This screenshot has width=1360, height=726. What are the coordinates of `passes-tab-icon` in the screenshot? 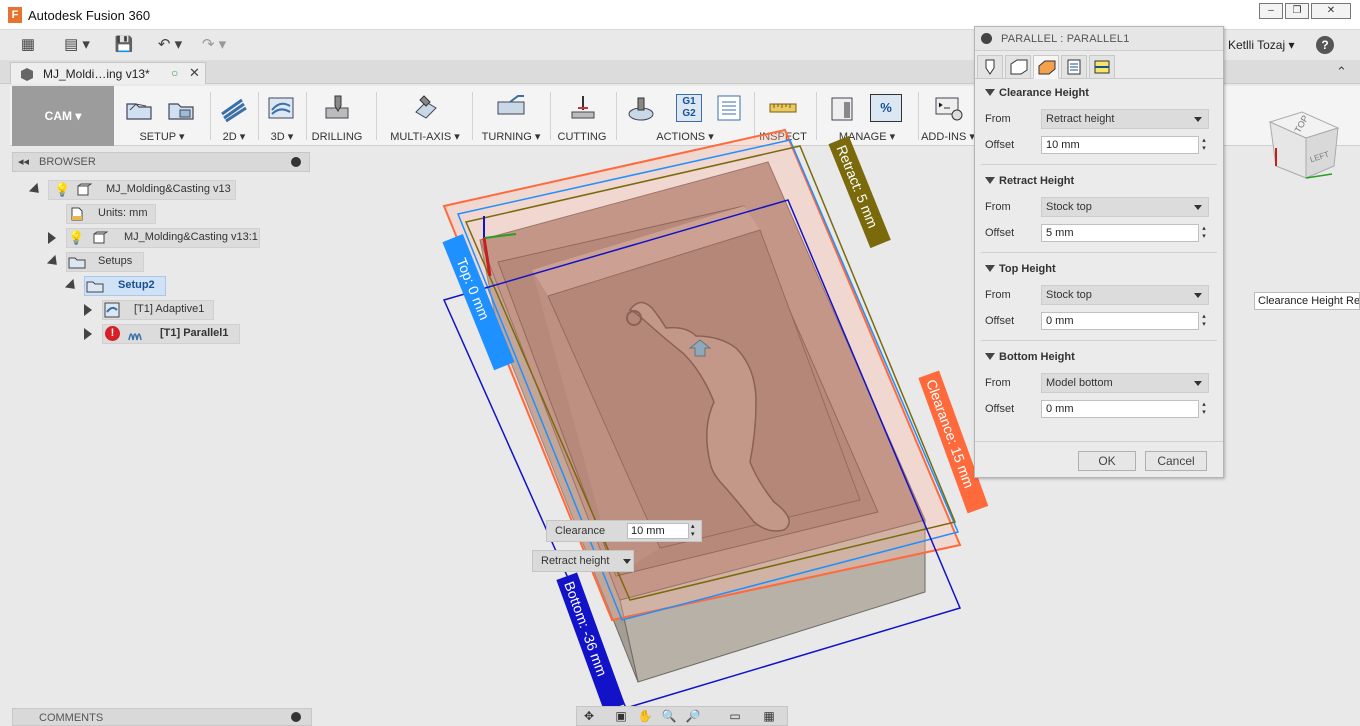 It's located at (1074, 67).